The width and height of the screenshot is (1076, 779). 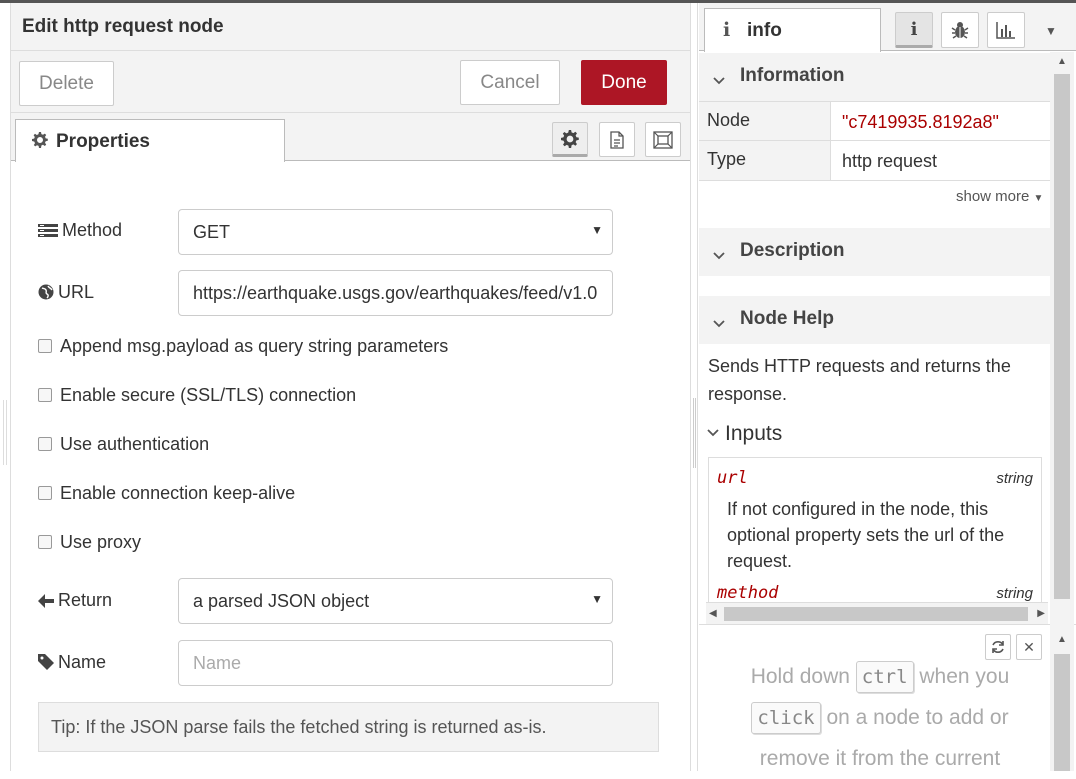 I want to click on tab-description, so click(x=617, y=139).